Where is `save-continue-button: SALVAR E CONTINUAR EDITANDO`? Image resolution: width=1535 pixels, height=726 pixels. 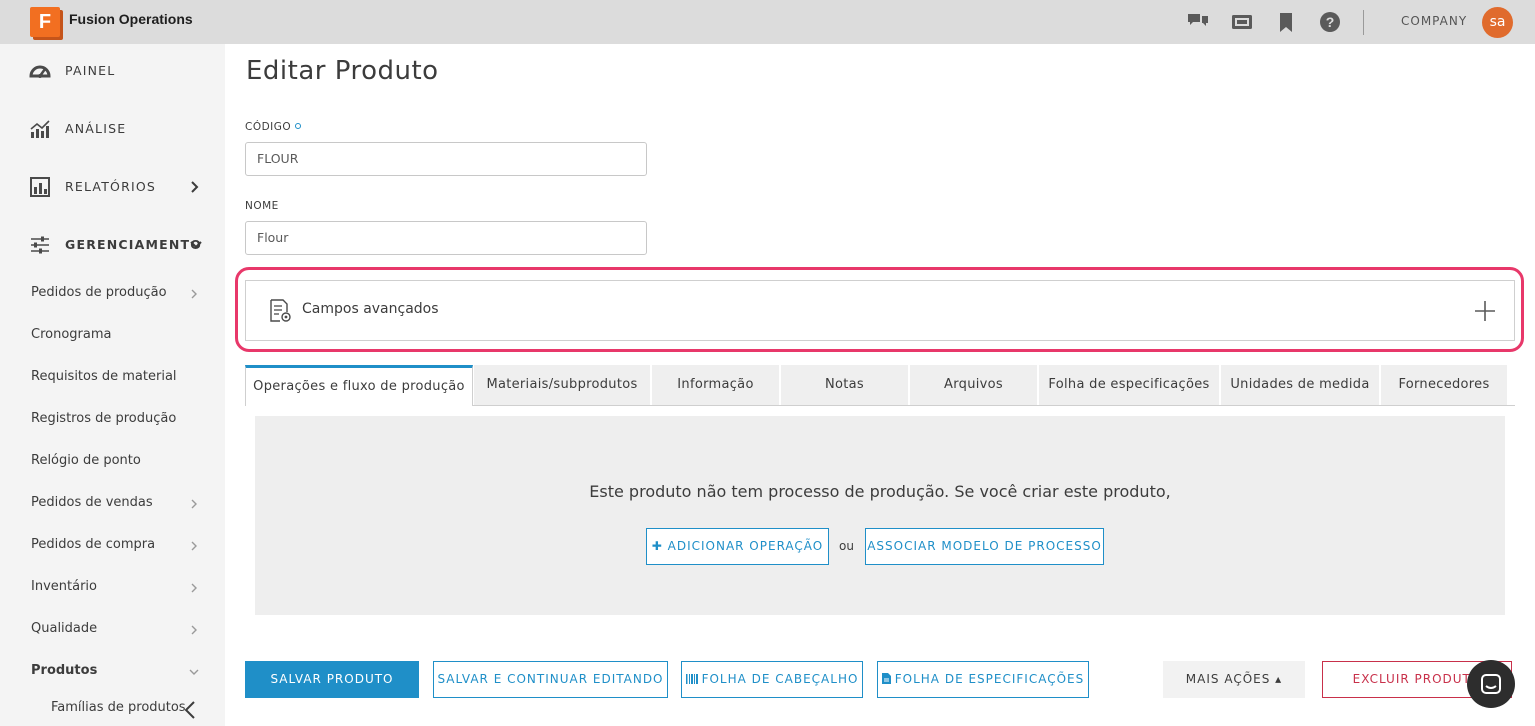
save-continue-button: SALVAR E CONTINUAR EDITANDO is located at coordinates (550, 679).